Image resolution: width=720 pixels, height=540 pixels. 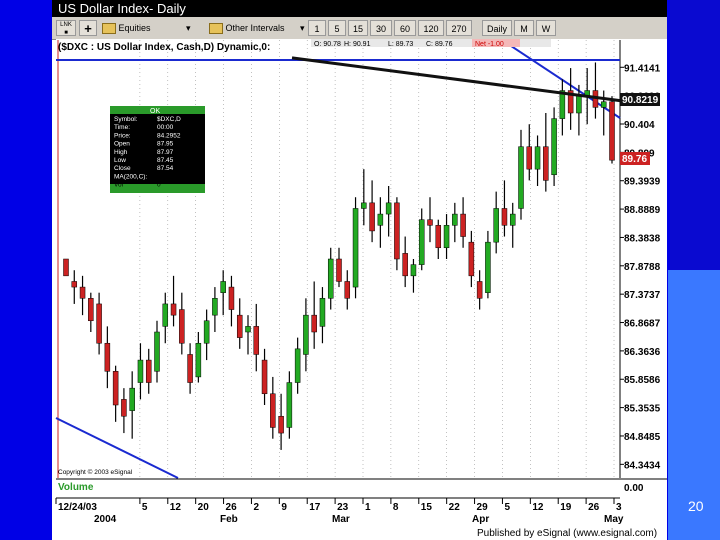 I want to click on volume-label: Volume, so click(x=76, y=487).